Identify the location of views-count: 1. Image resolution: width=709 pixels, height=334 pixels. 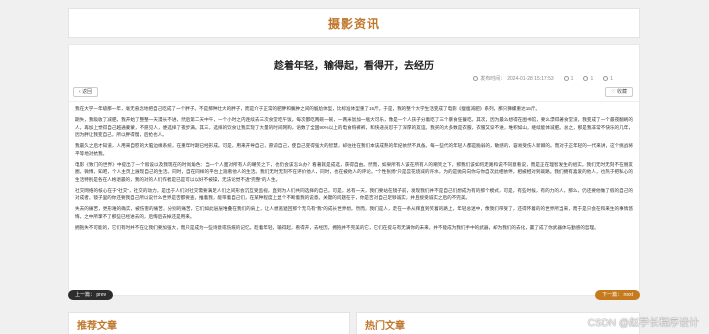
(568, 79).